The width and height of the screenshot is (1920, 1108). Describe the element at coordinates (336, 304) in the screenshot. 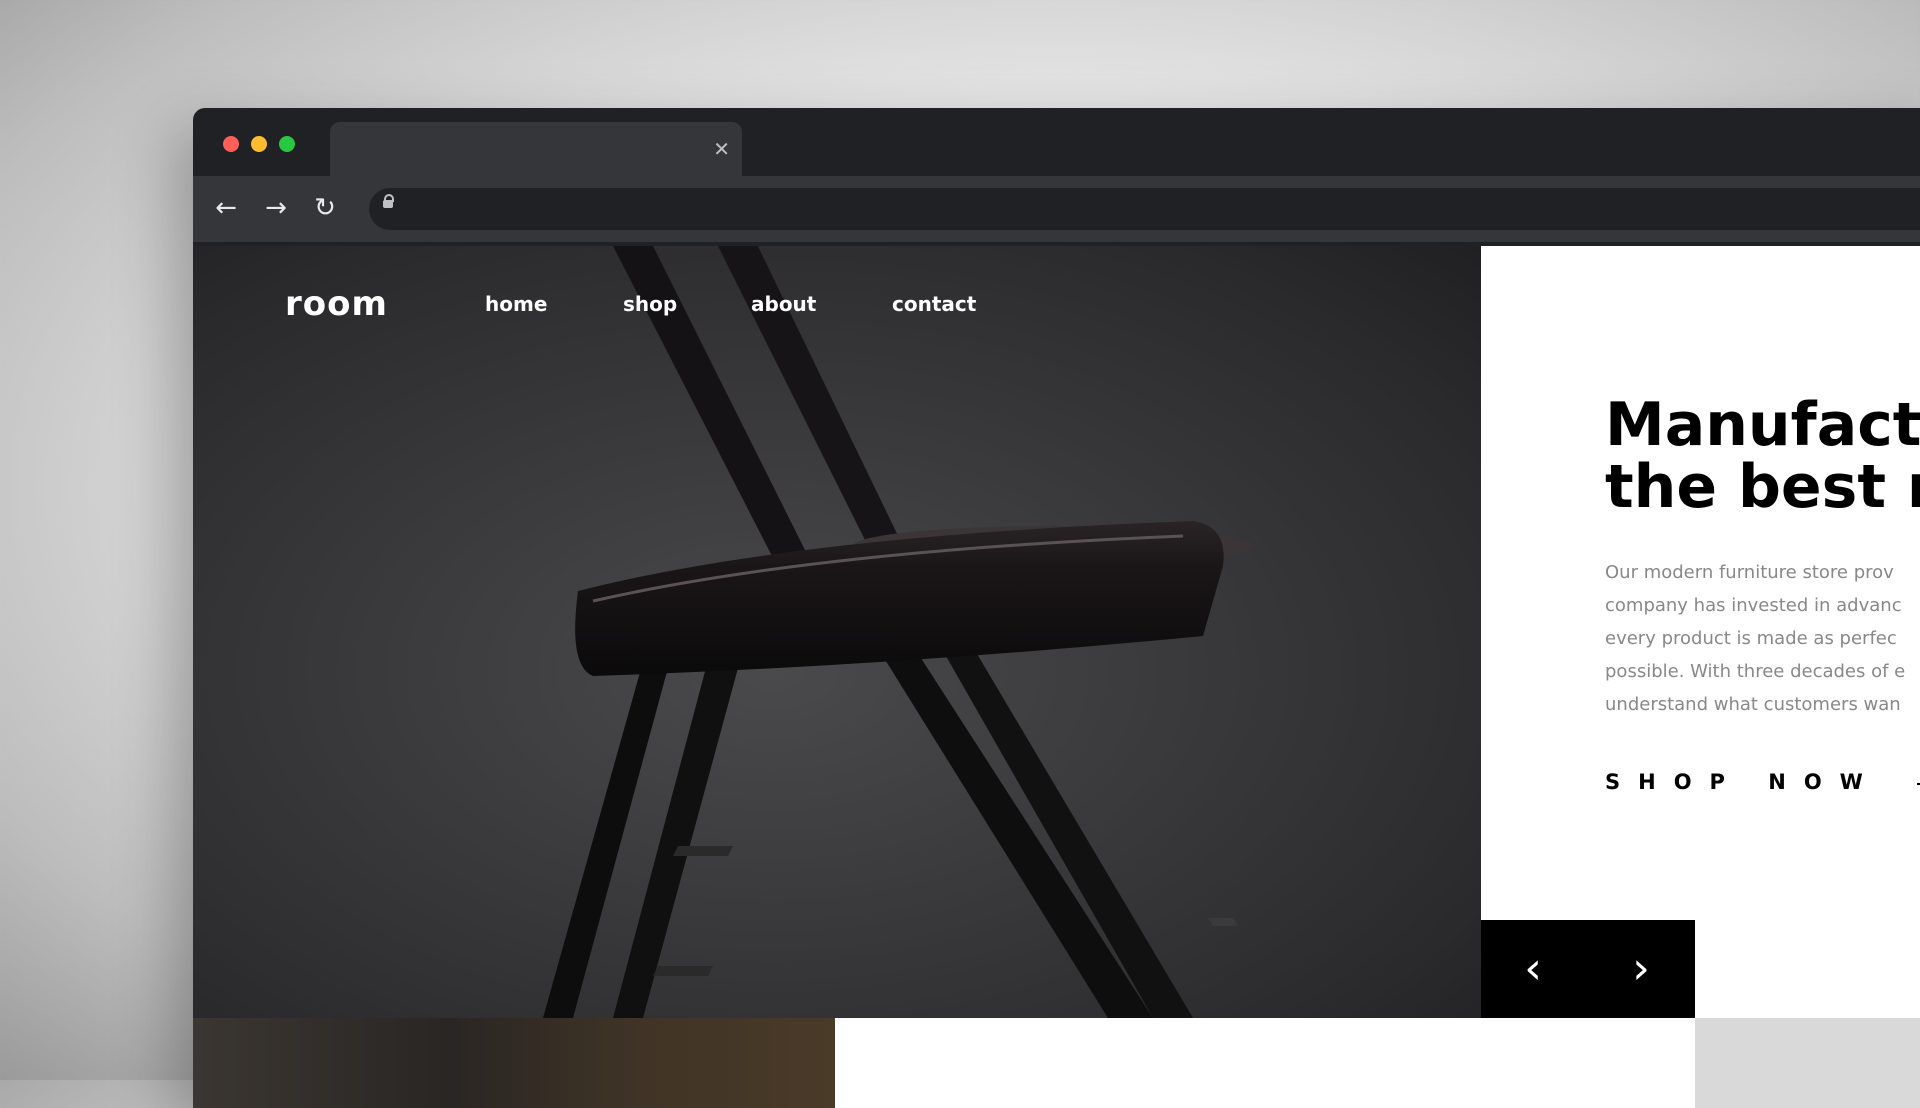

I see `site-logo: room` at that location.